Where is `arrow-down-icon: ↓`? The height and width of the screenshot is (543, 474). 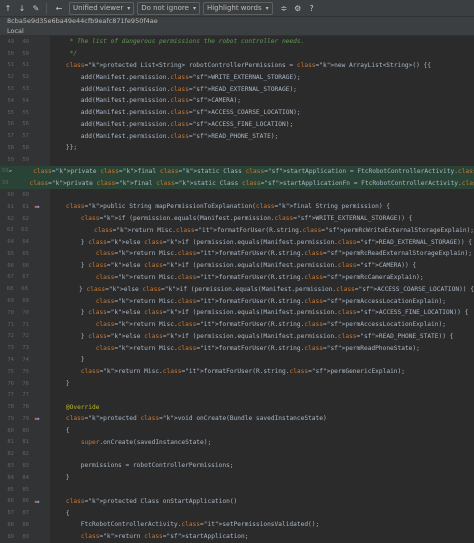
arrow-down-icon: ↓ is located at coordinates (22, 8).